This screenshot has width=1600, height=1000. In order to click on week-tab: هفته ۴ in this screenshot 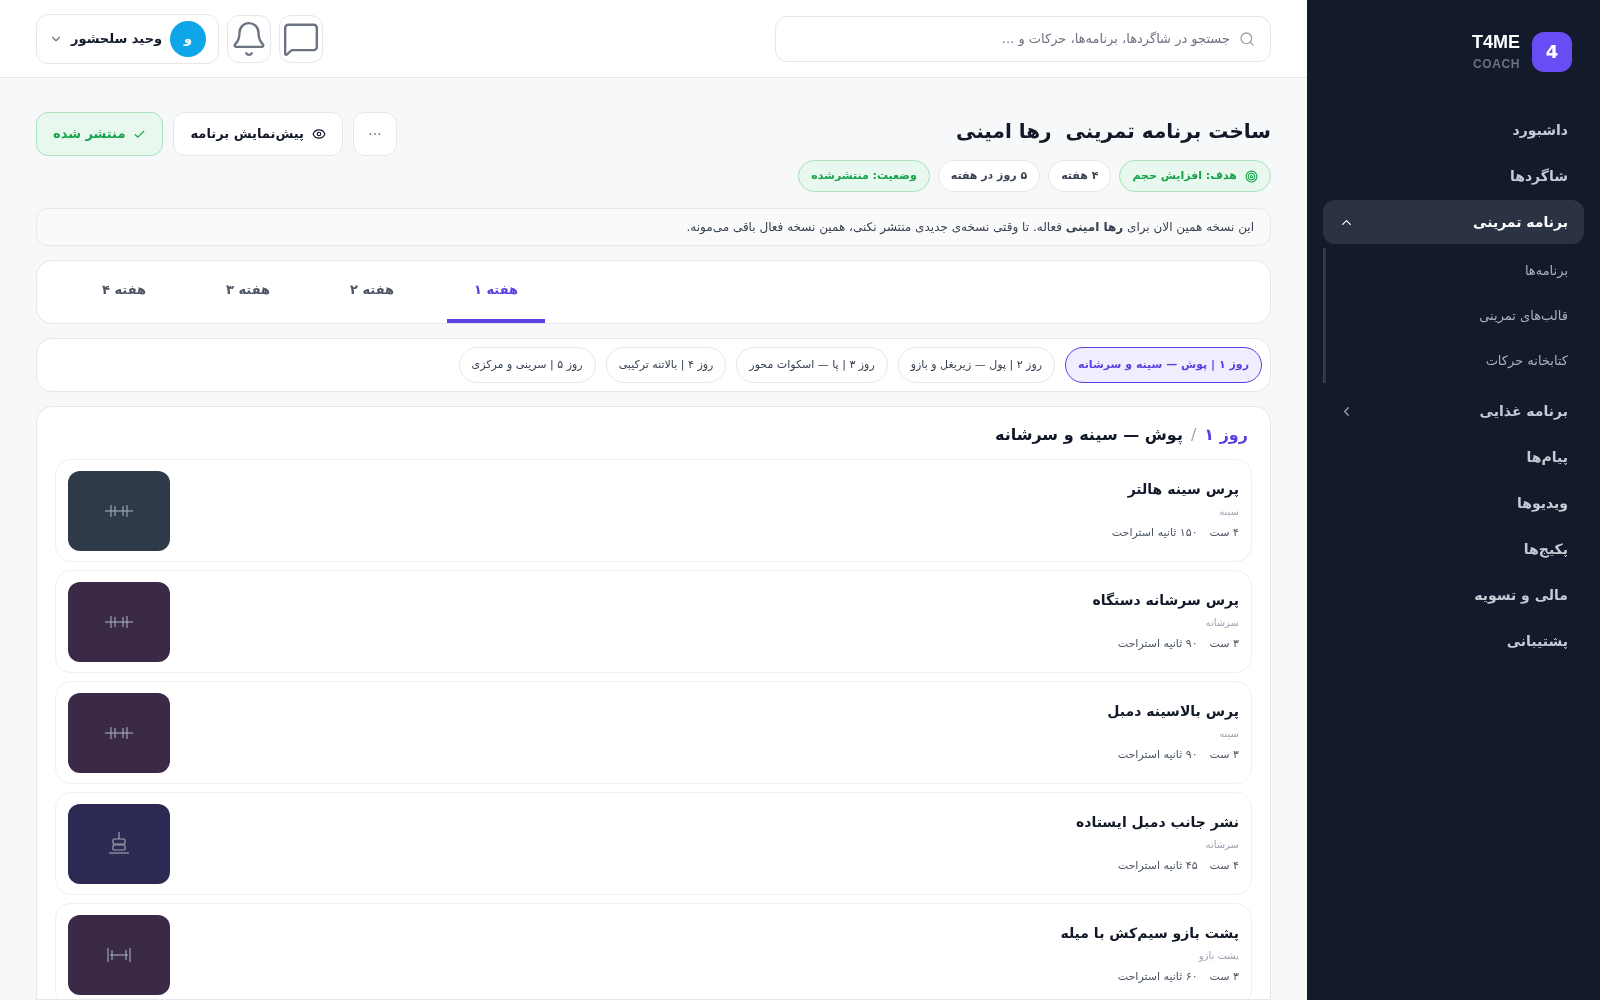, I will do `click(124, 292)`.